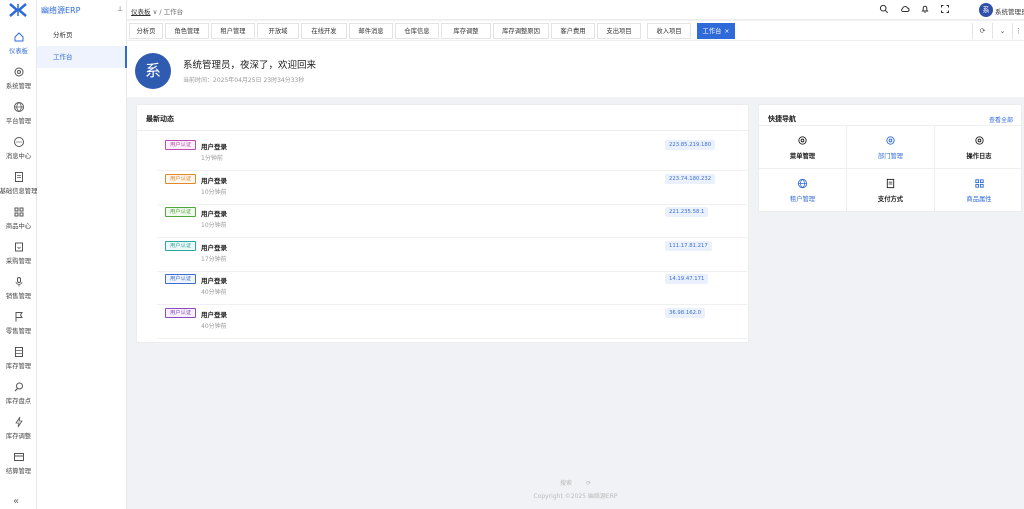 Image resolution: width=1024 pixels, height=509 pixels. What do you see at coordinates (1018, 31) in the screenshot?
I see `more-icon: ⋮` at bounding box center [1018, 31].